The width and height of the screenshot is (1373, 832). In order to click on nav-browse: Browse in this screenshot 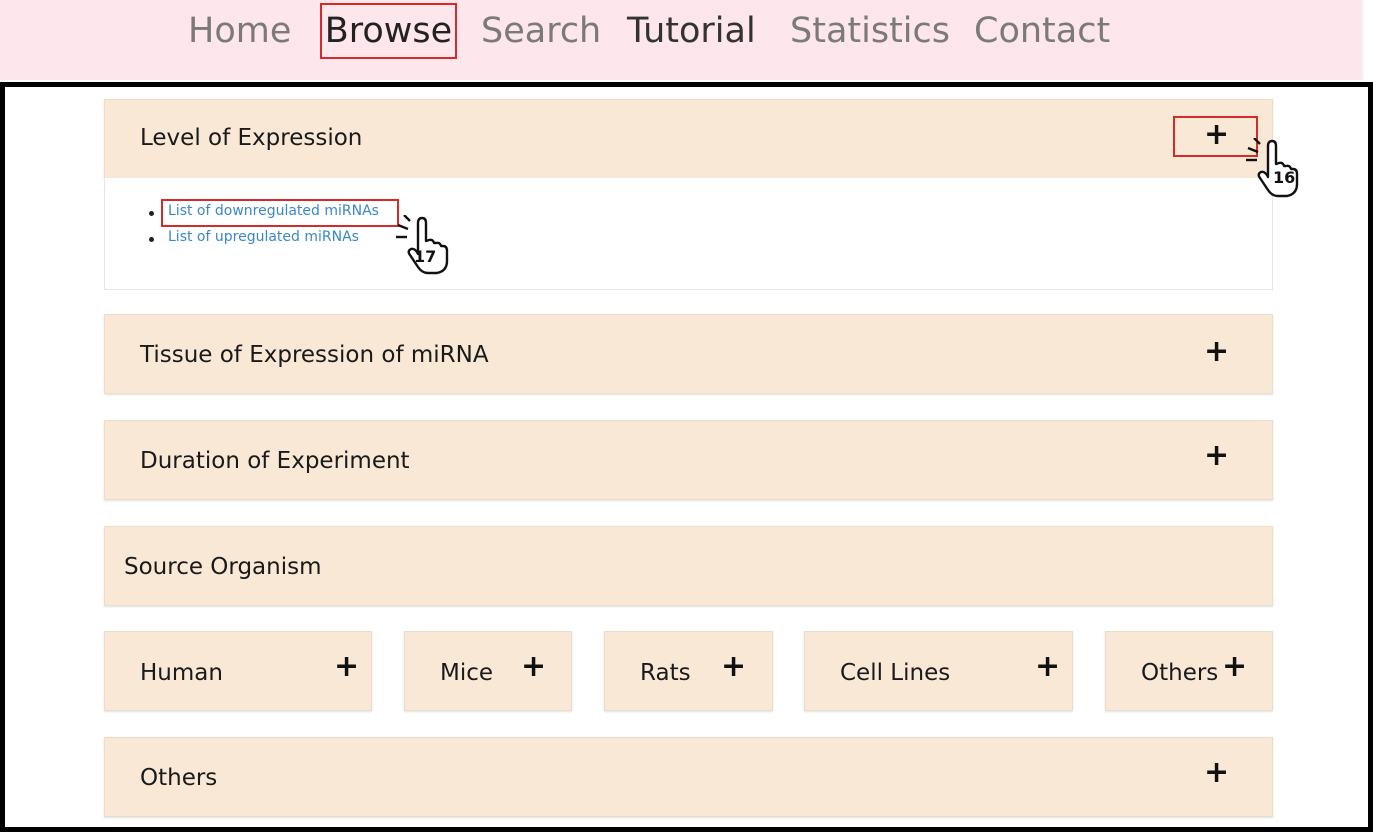, I will do `click(388, 31)`.